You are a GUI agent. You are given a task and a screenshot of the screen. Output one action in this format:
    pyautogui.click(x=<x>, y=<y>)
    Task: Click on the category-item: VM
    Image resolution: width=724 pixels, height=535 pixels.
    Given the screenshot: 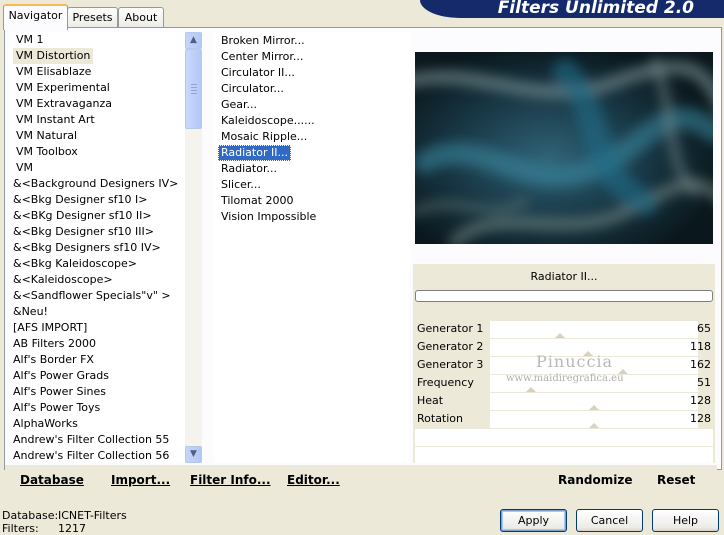 What is the action you would take?
    pyautogui.click(x=24, y=168)
    